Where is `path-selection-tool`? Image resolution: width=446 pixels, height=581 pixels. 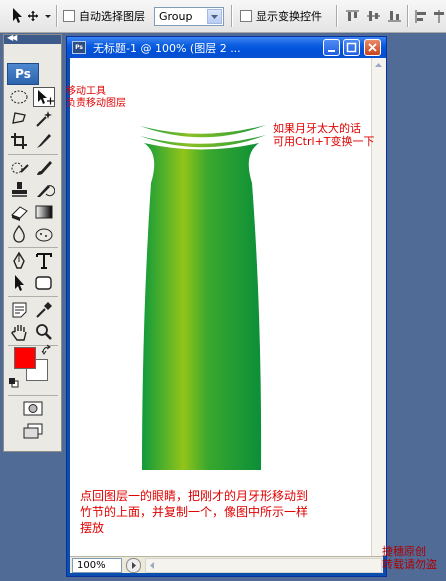
path-selection-tool is located at coordinates (20, 283).